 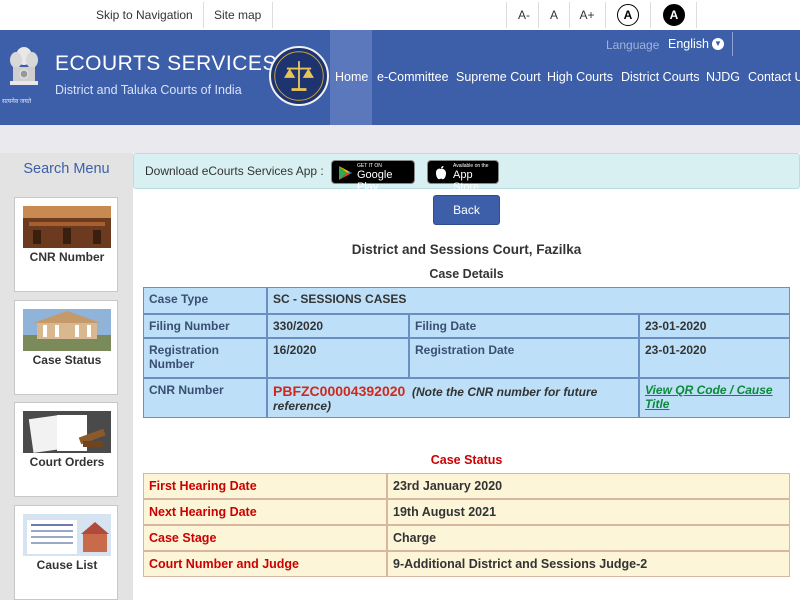 I want to click on first-hearing-date-label: First Hearing Date, so click(x=265, y=486).